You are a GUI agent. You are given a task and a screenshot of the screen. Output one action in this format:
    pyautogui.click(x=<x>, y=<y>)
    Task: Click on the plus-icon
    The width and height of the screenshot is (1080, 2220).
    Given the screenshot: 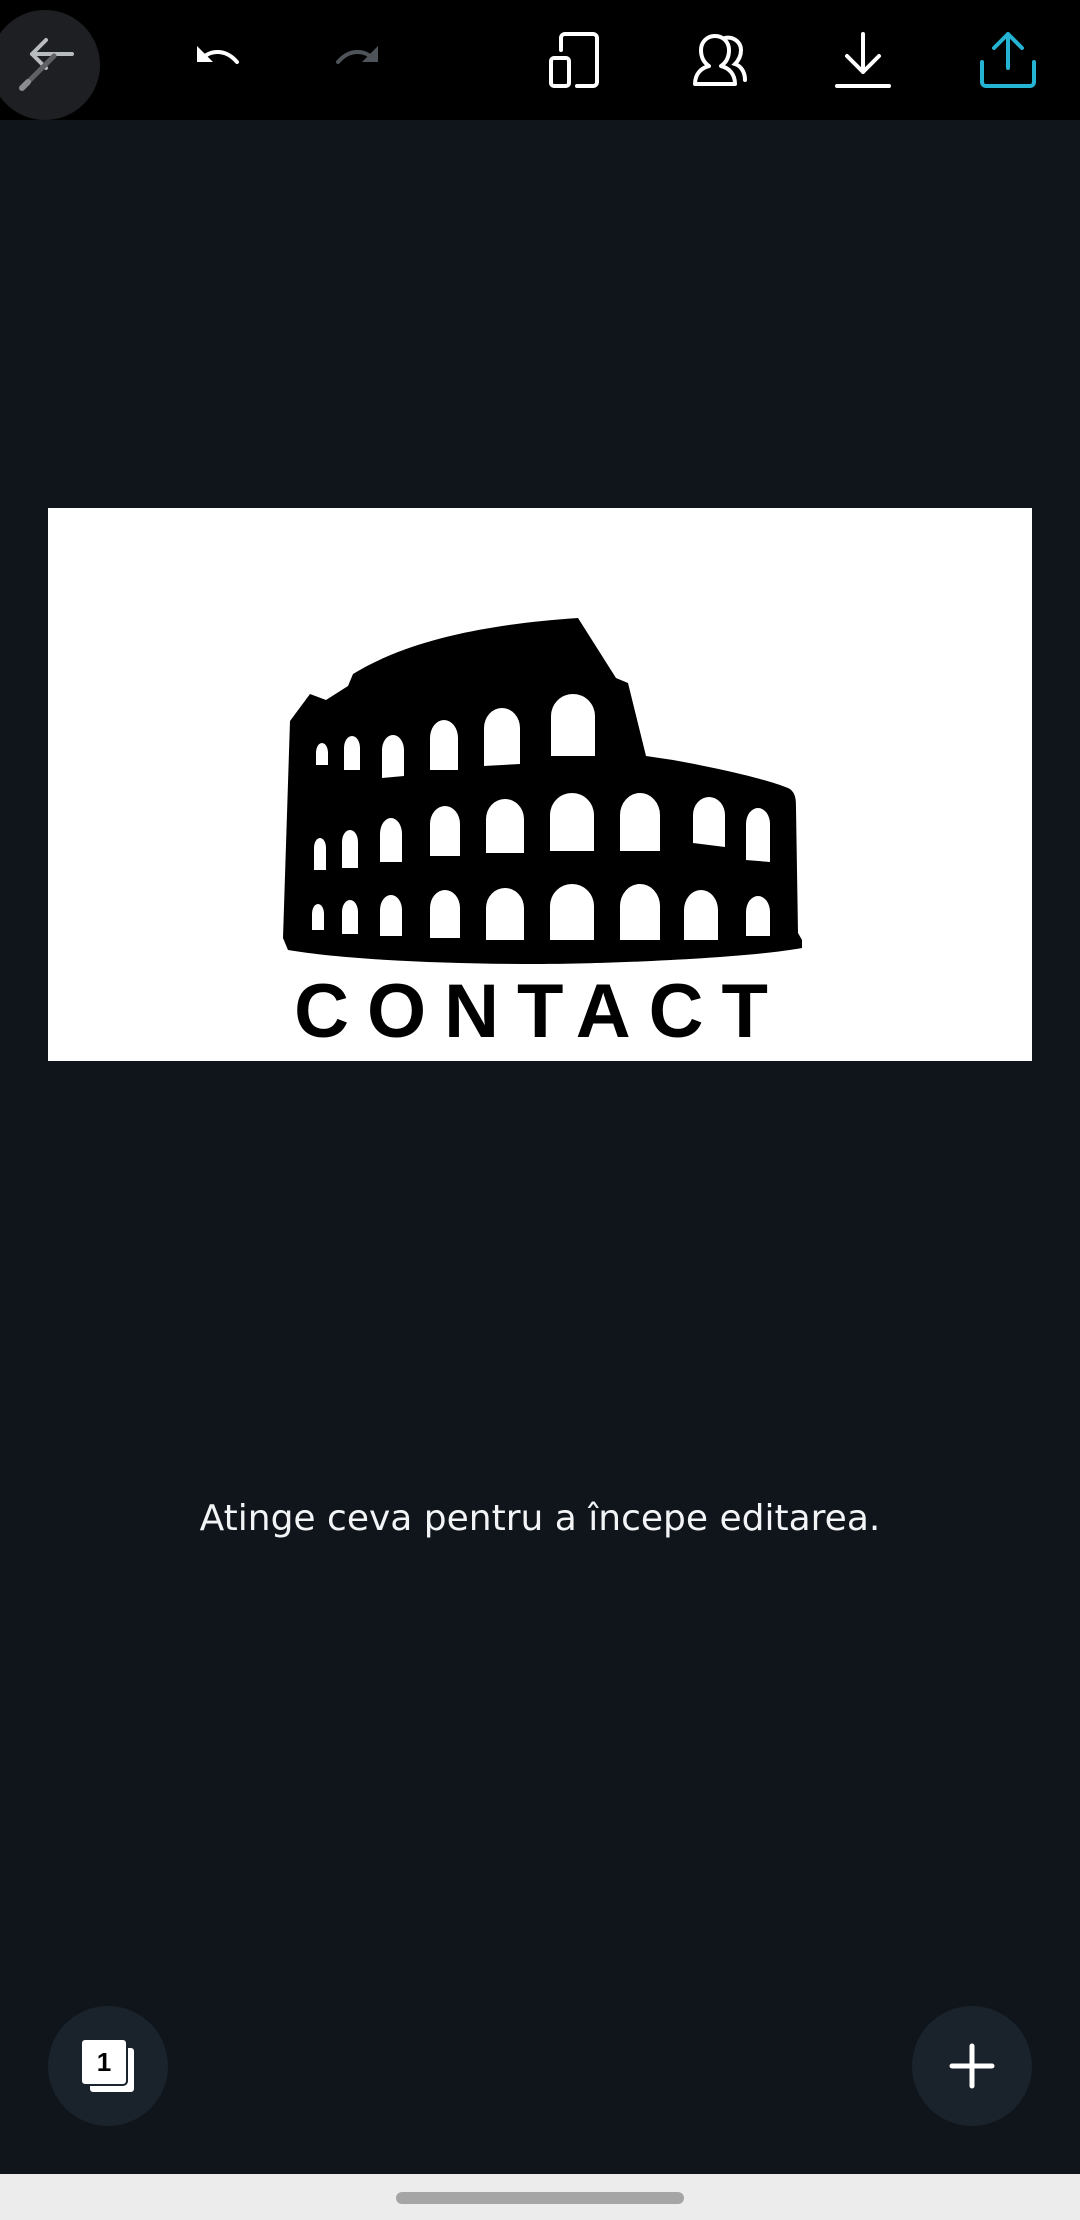 What is the action you would take?
    pyautogui.click(x=972, y=2066)
    